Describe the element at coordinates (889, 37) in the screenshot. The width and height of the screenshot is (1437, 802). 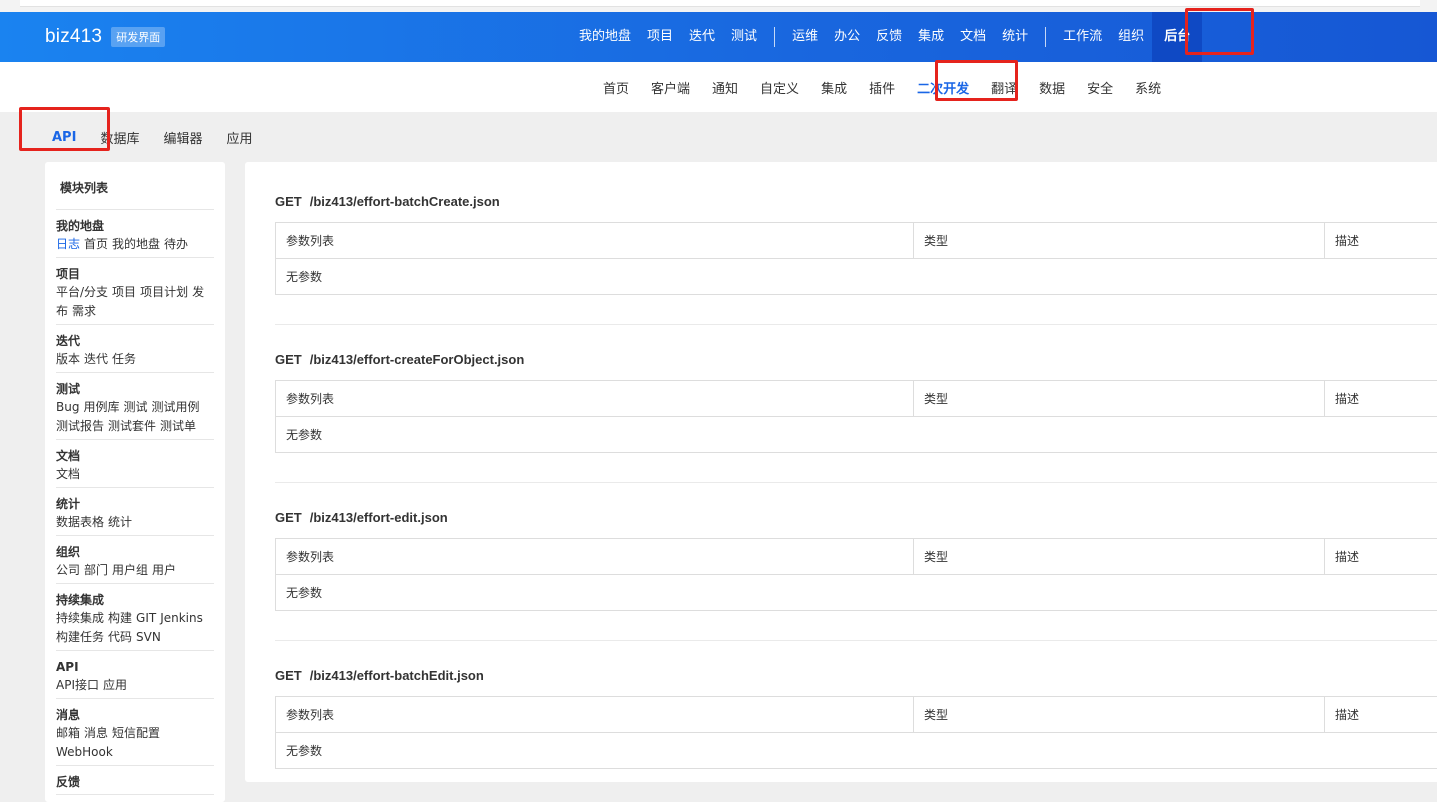
I see `main-nav-feedback: 反馈` at that location.